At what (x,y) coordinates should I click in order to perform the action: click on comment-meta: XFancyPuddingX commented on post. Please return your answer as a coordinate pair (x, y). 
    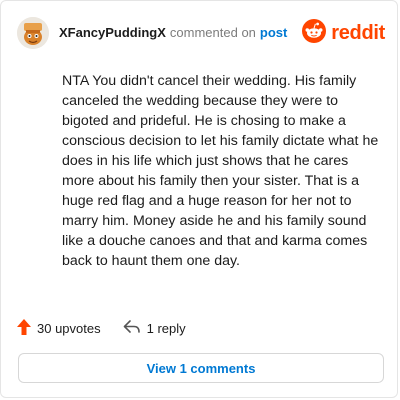
    Looking at the image, I should click on (173, 32).